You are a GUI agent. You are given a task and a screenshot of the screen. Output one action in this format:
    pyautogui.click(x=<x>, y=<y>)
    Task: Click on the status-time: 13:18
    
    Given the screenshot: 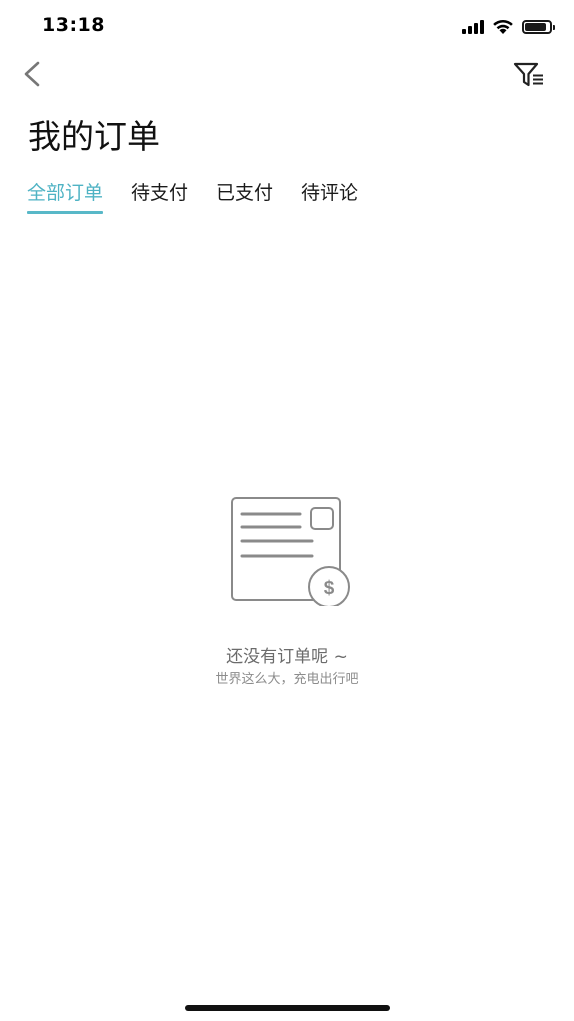 What is the action you would take?
    pyautogui.click(x=73, y=25)
    